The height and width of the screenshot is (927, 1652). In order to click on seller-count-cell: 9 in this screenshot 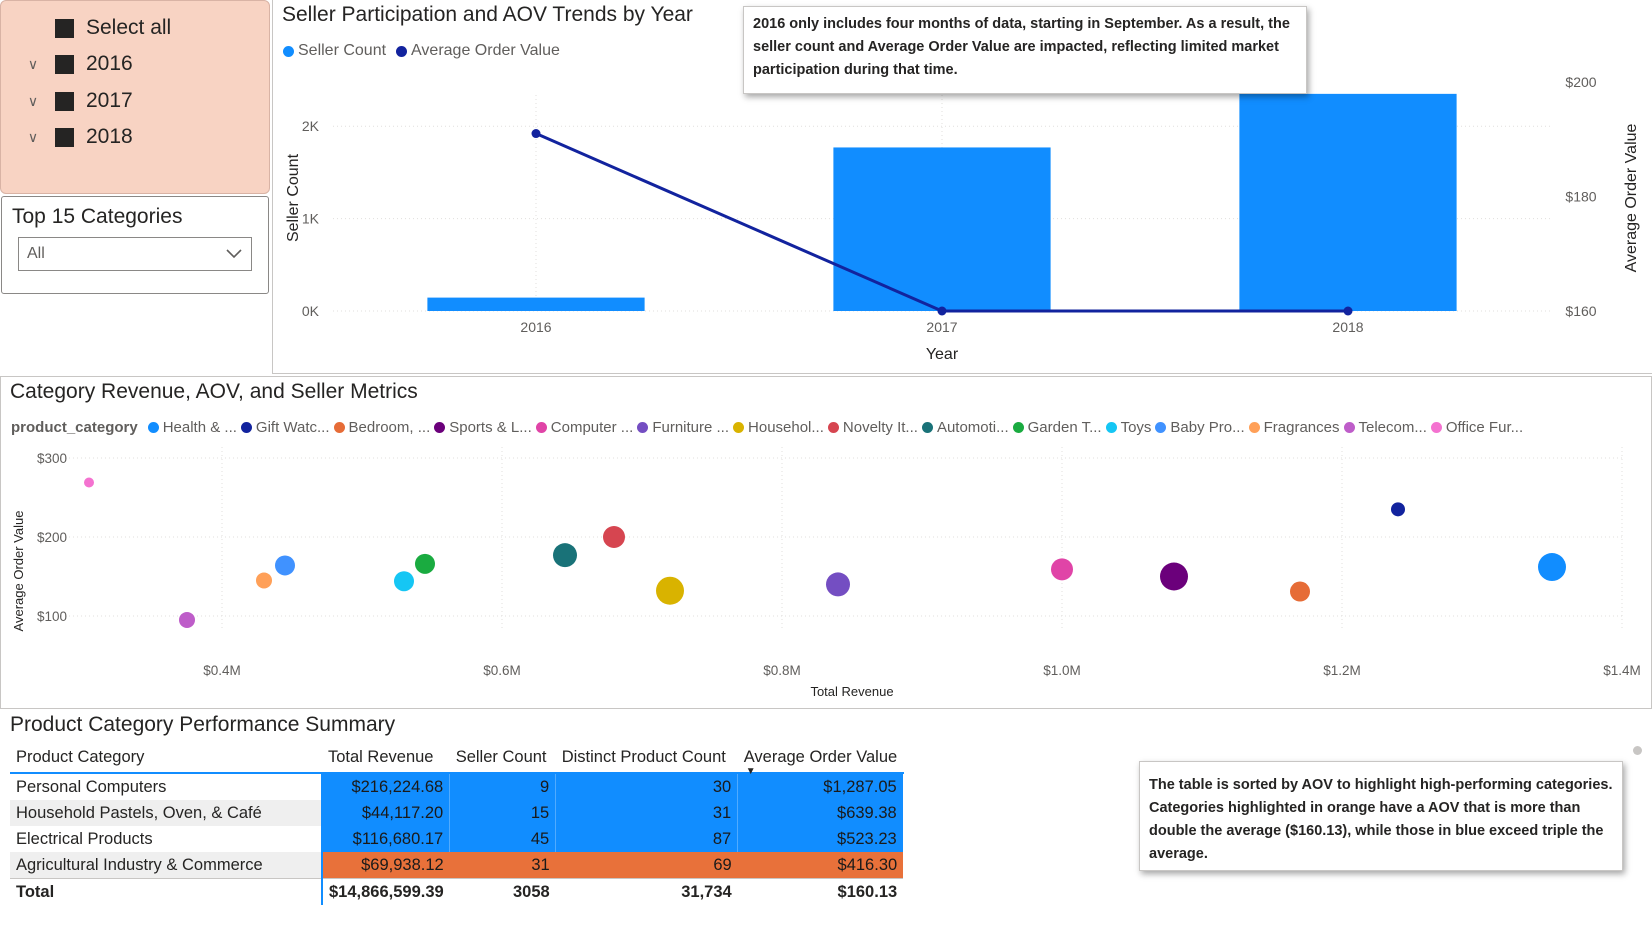, I will do `click(503, 786)`.